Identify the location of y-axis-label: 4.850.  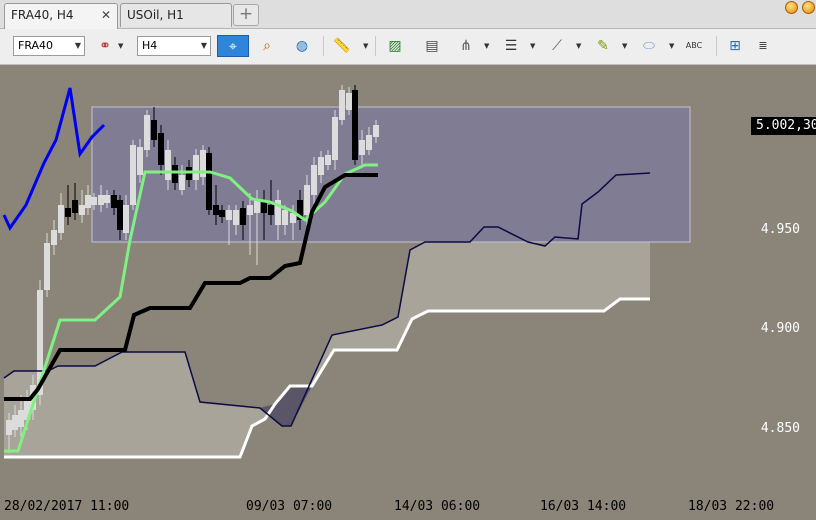
(780, 428).